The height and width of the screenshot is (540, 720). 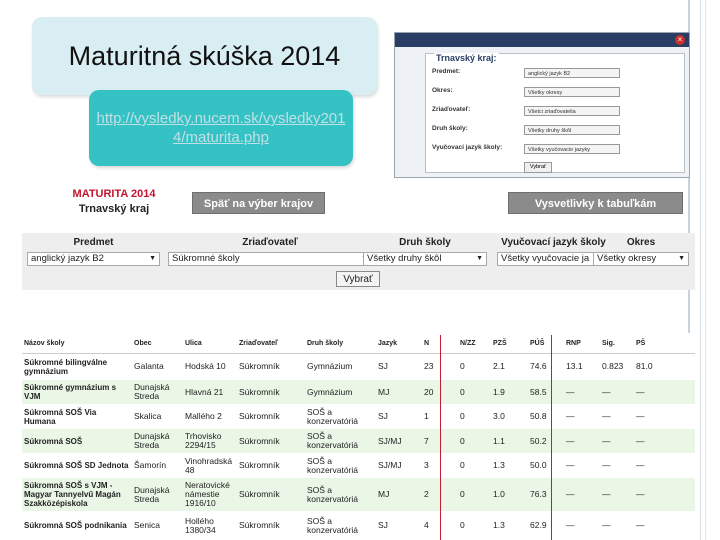 What do you see at coordinates (271, 343) in the screenshot?
I see `column-header: Zriaďovateľ` at bounding box center [271, 343].